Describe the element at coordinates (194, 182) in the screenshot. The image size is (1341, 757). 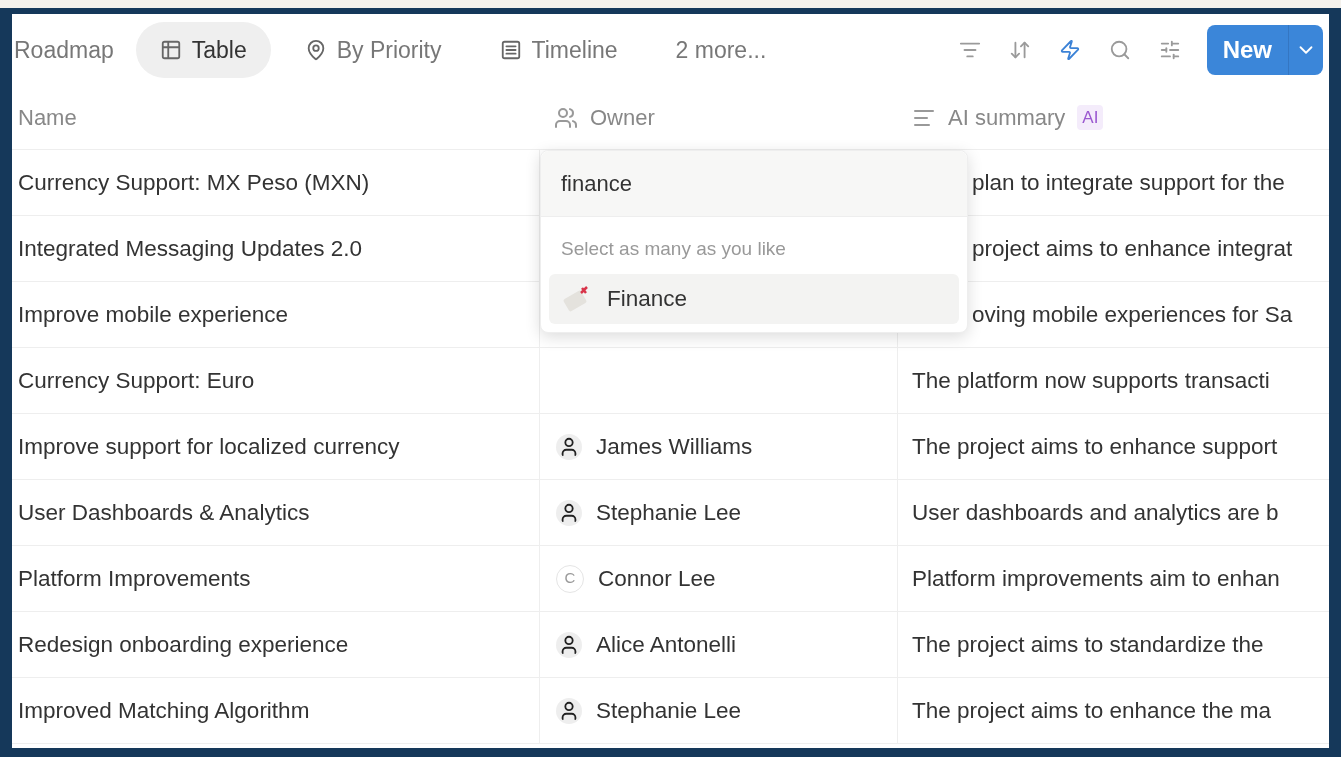
I see `table-cell-text: Currency Support: MX Peso (MXN)` at that location.